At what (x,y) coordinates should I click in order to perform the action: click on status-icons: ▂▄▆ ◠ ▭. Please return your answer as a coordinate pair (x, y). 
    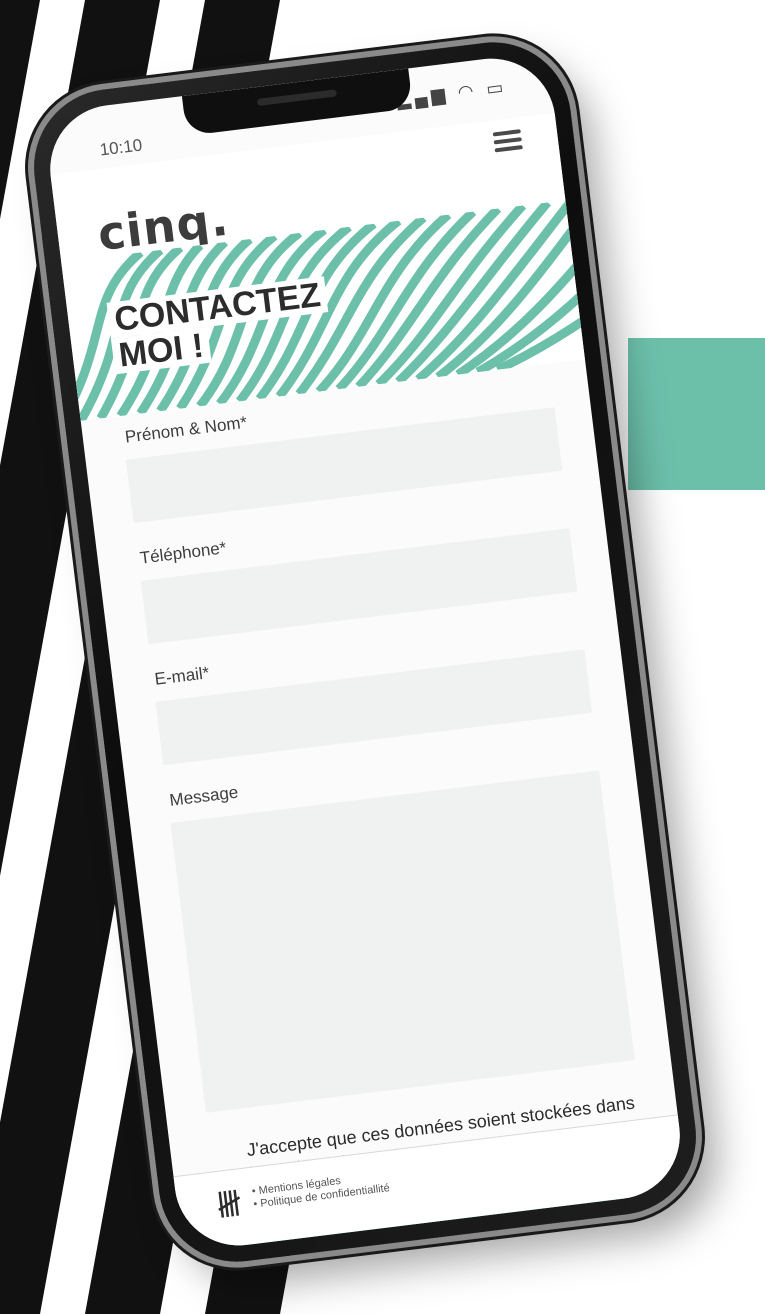
    Looking at the image, I should click on (452, 94).